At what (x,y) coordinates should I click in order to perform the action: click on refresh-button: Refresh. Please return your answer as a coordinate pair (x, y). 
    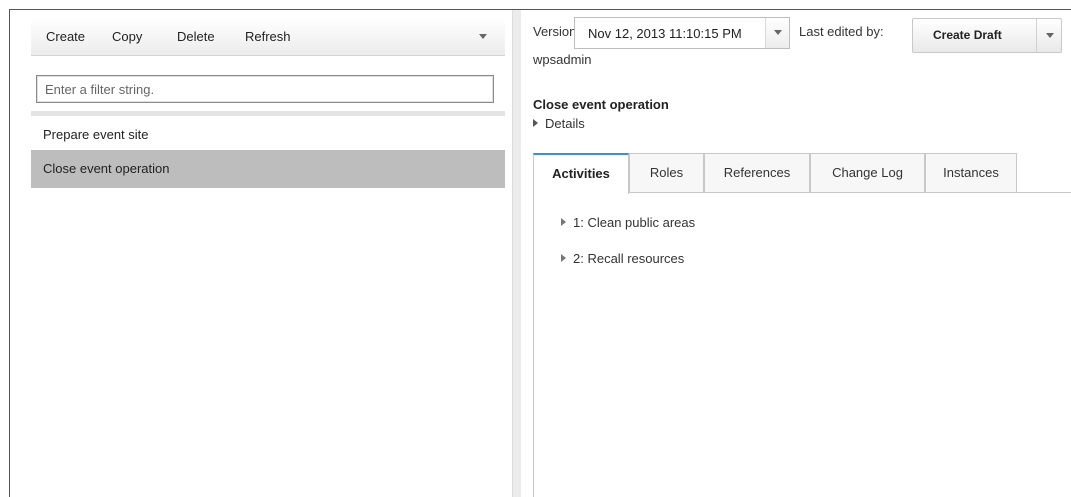
    Looking at the image, I should click on (268, 36).